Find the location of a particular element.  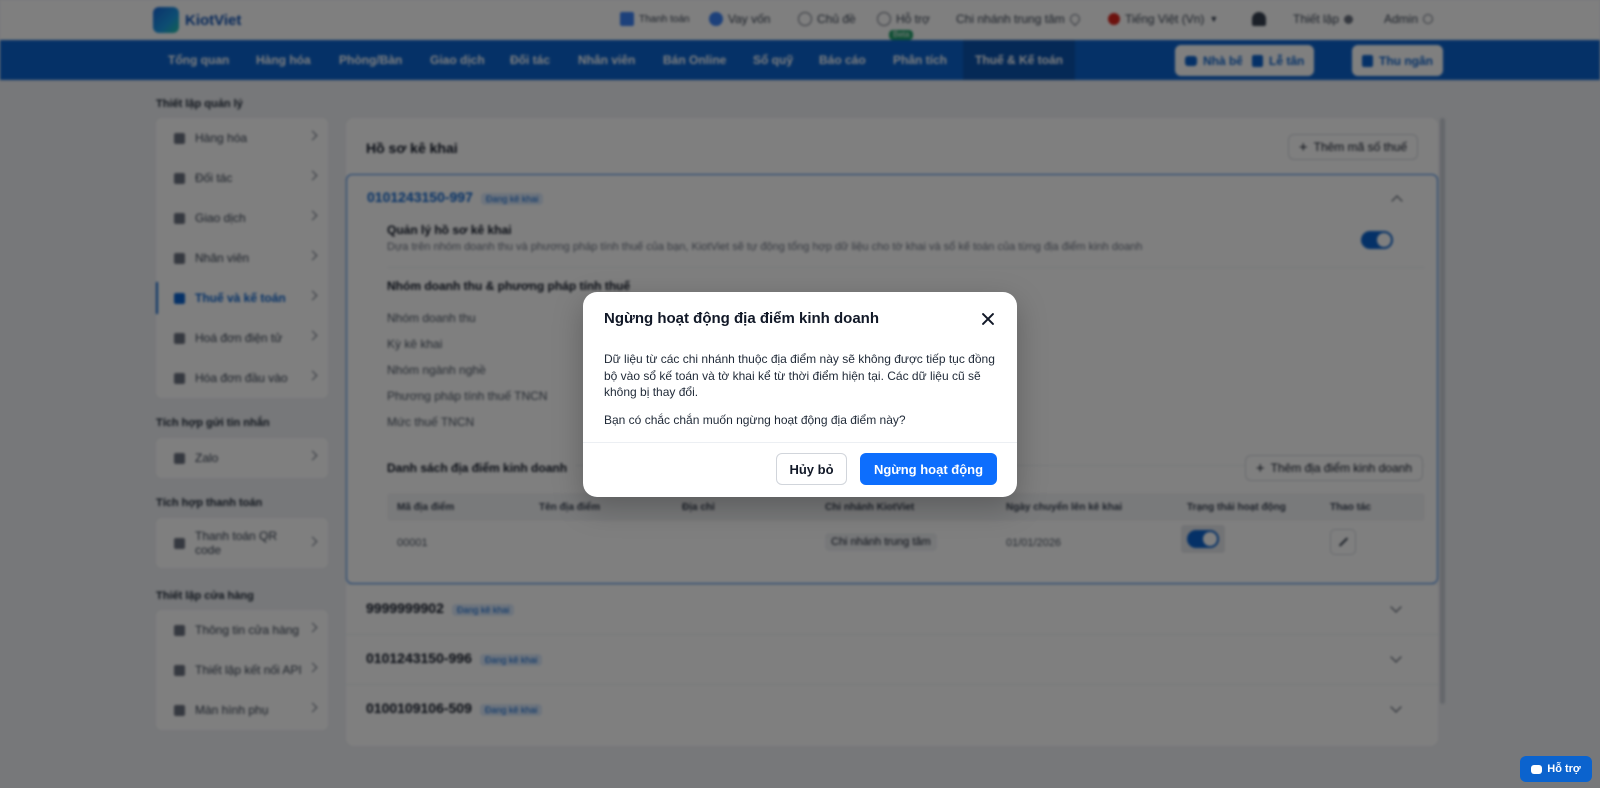

support-chat-button: Hỗ trợ is located at coordinates (1556, 769).